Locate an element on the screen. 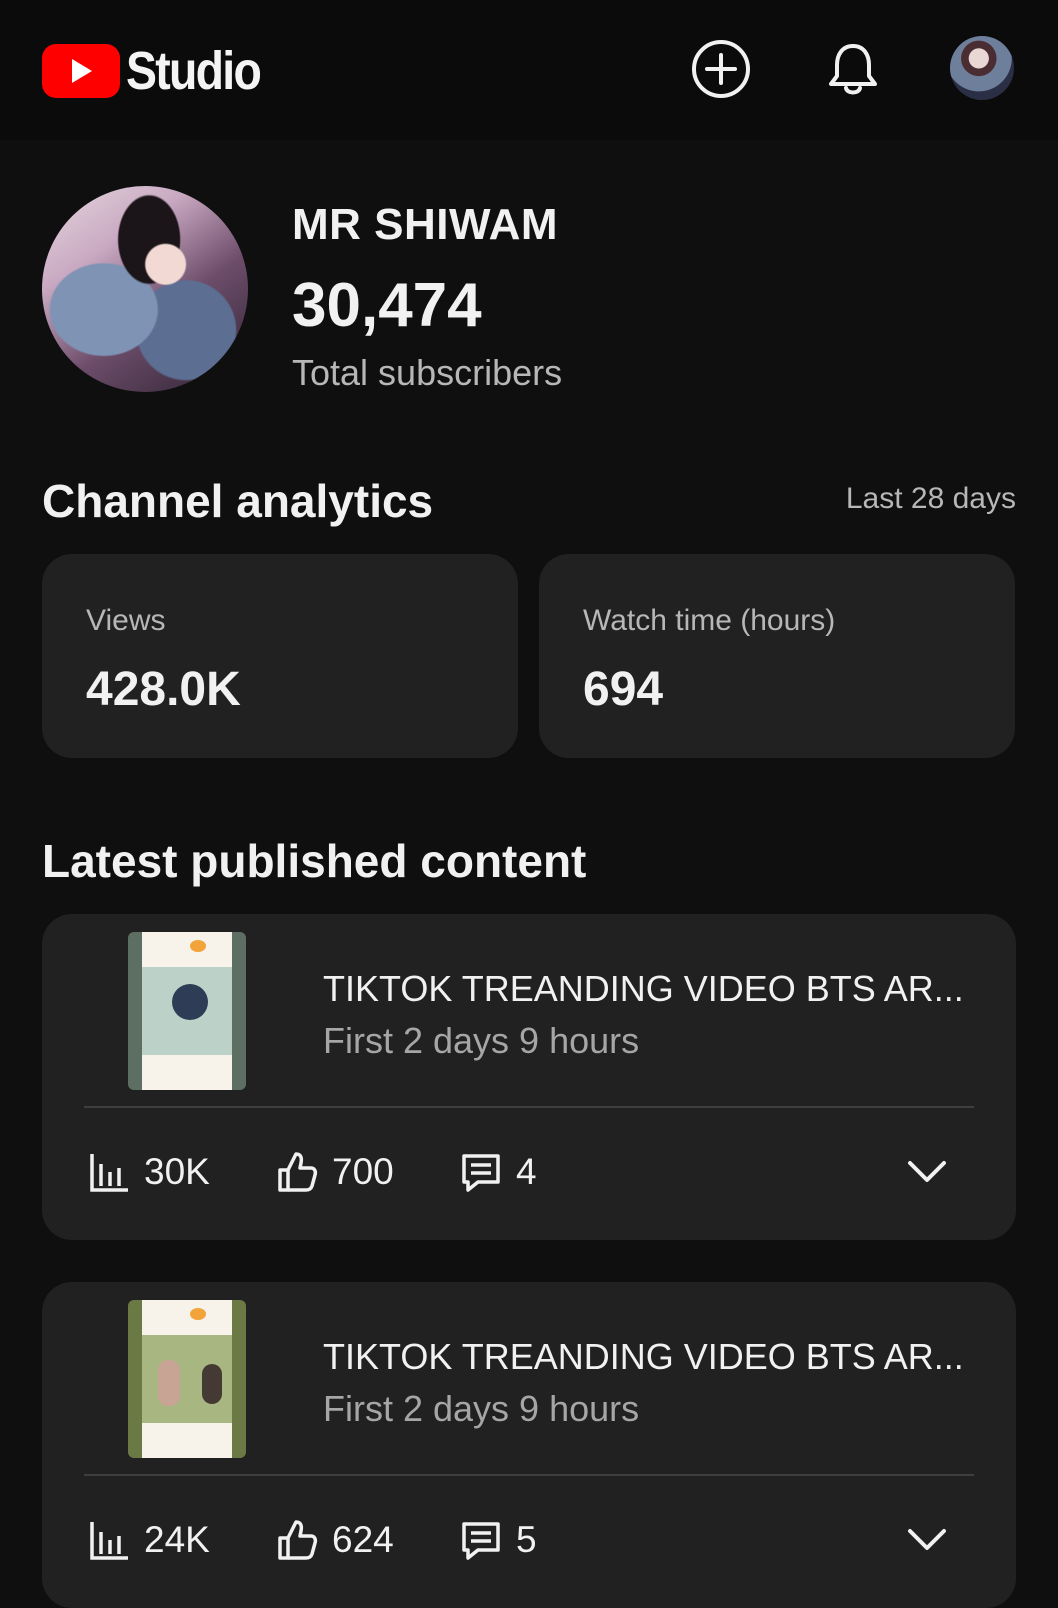  views-card: Views 428.0K is located at coordinates (280, 656).